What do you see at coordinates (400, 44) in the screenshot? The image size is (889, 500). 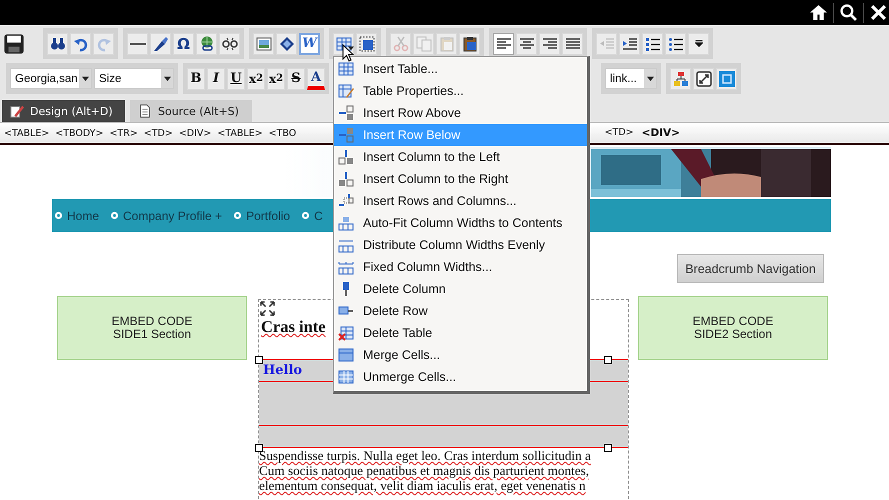 I see `scissors-icon` at bounding box center [400, 44].